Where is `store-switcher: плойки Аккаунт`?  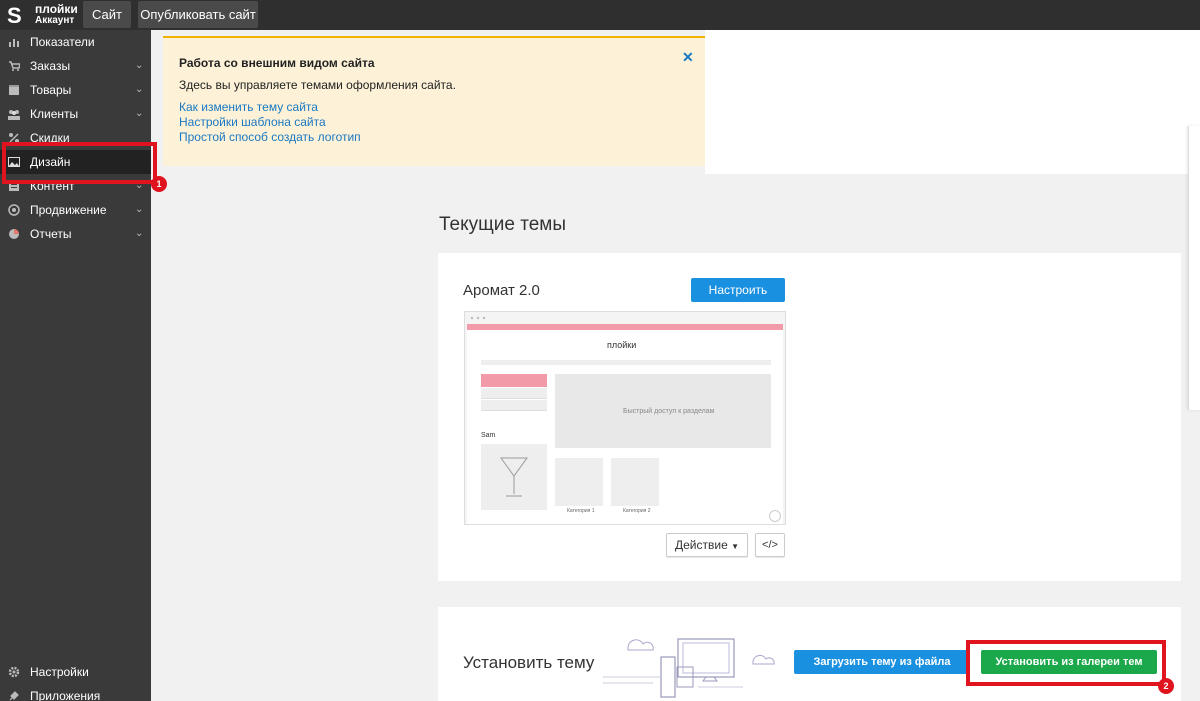
store-switcher: плойки Аккаунт is located at coordinates (56, 15).